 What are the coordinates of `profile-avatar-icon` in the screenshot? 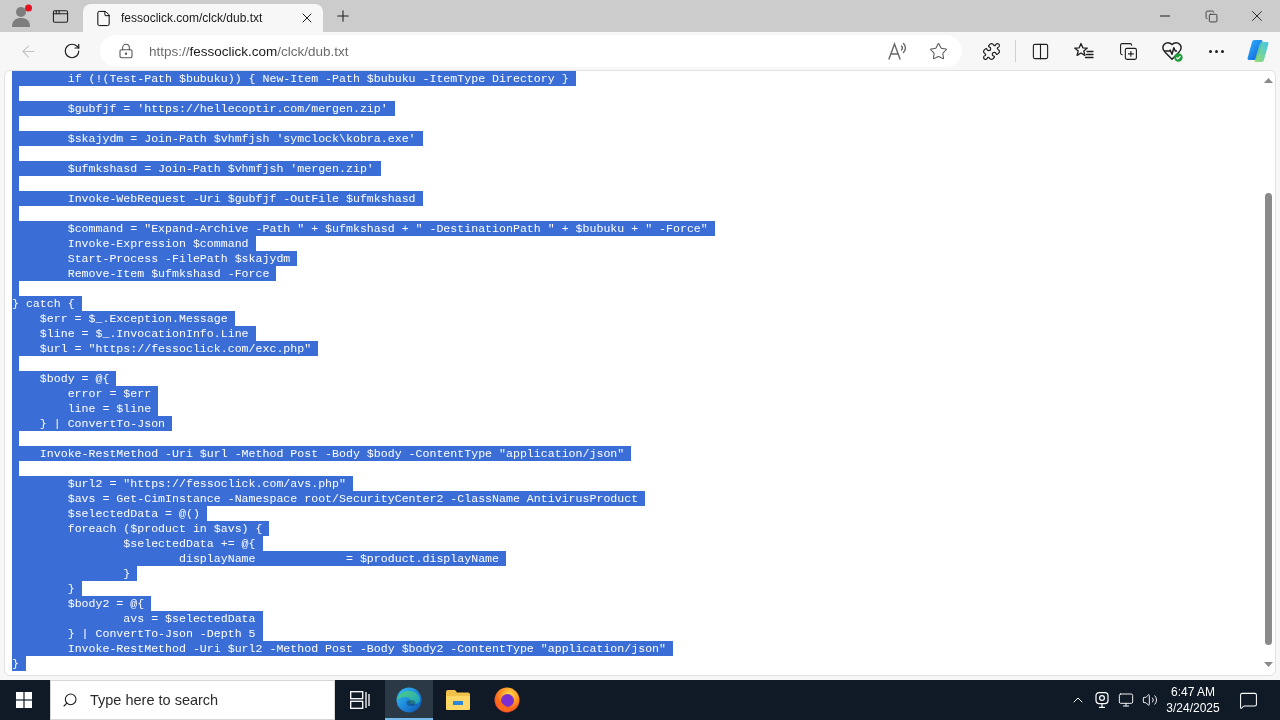 It's located at (22, 16).